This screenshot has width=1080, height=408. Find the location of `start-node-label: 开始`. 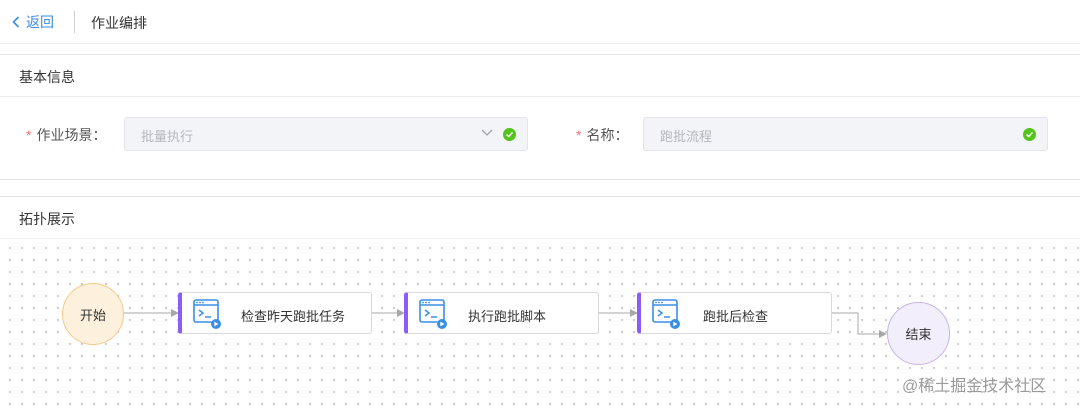

start-node-label: 开始 is located at coordinates (92, 315).